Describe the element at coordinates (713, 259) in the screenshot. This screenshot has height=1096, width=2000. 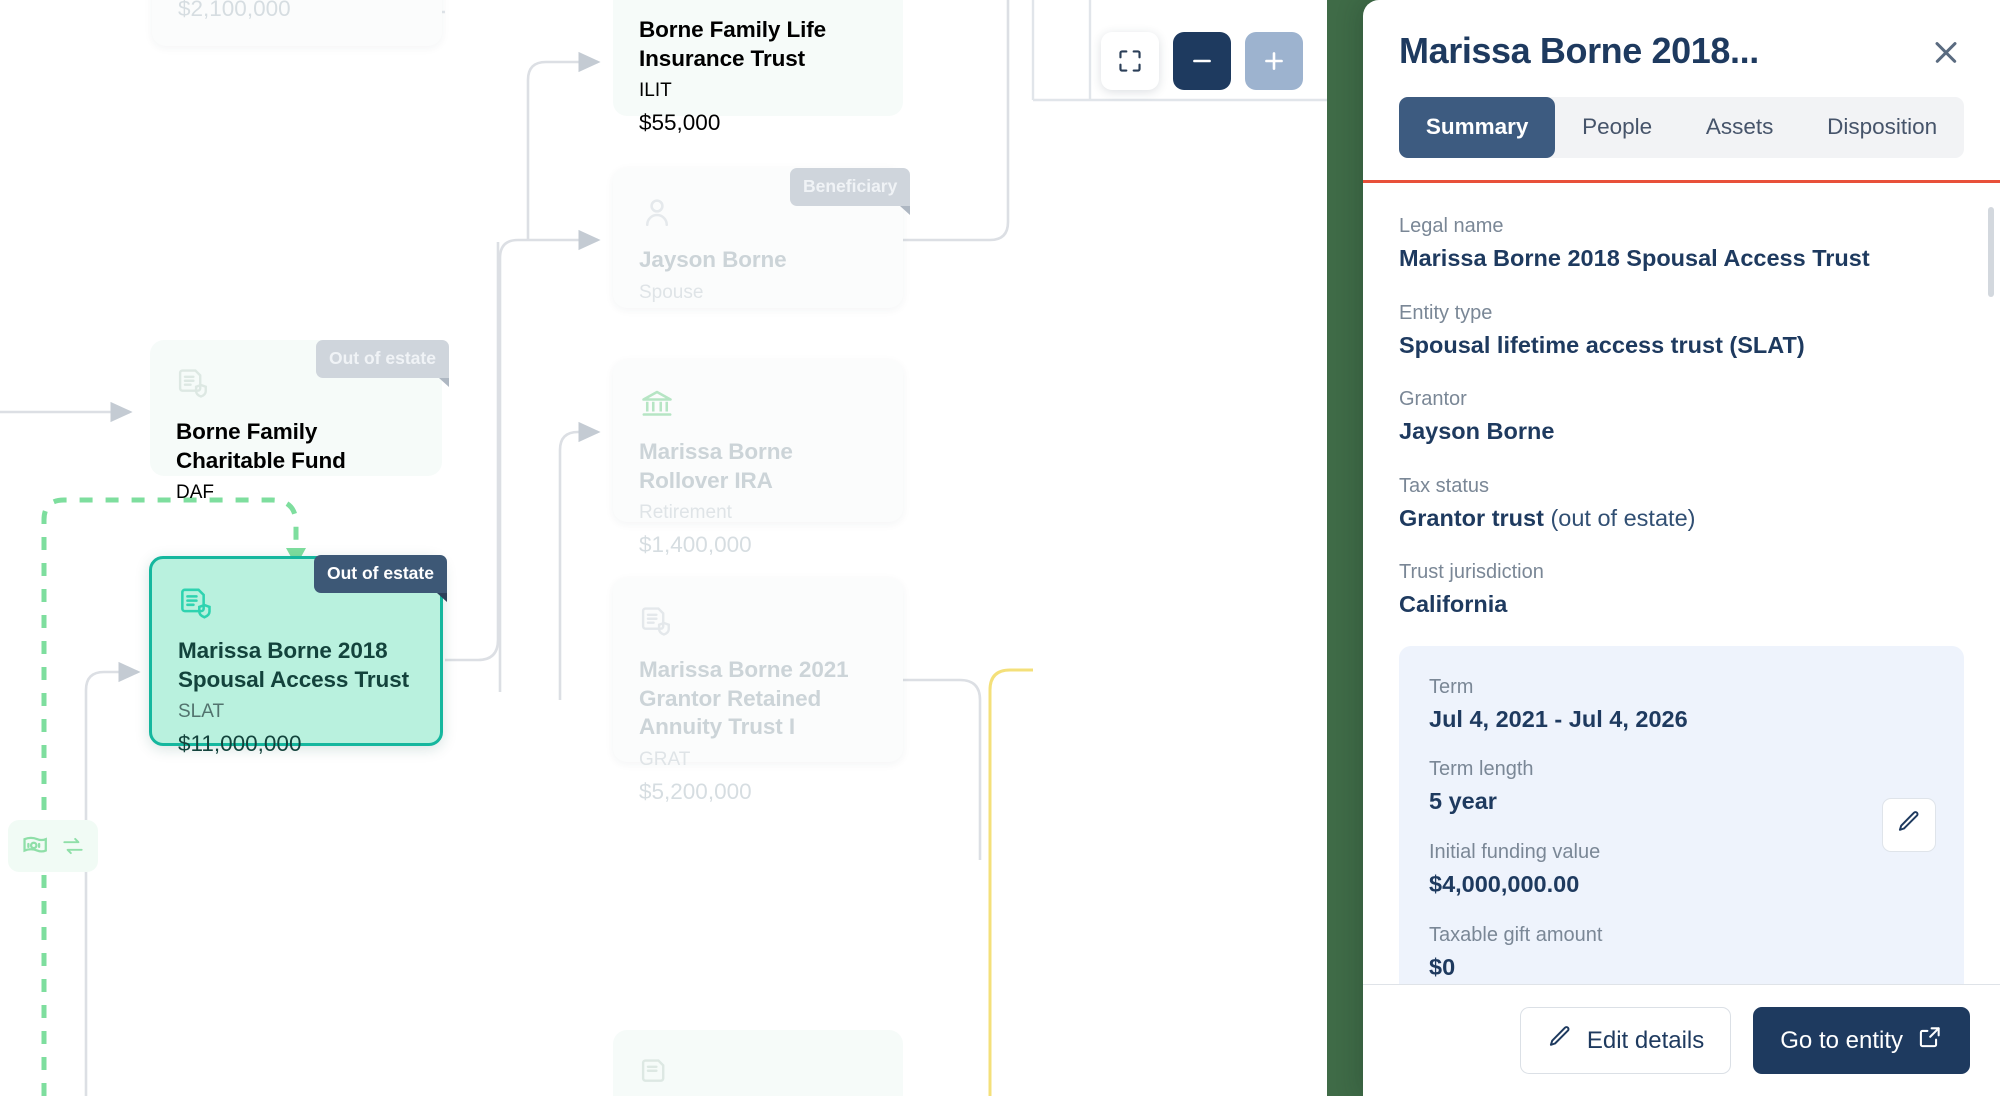
I see `node-title: Jayson Borne` at that location.